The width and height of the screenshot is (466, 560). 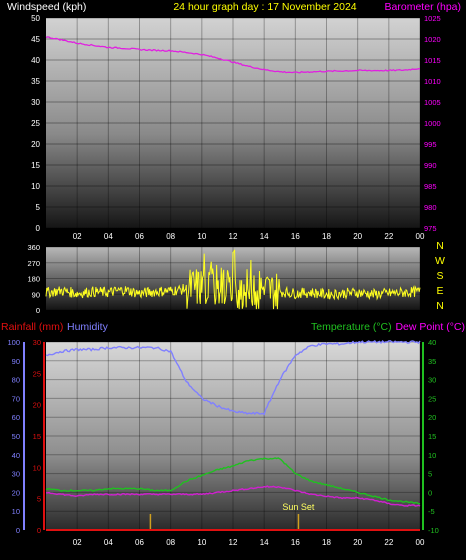 What do you see at coordinates (430, 228) in the screenshot?
I see `barometer-tick-label: 975` at bounding box center [430, 228].